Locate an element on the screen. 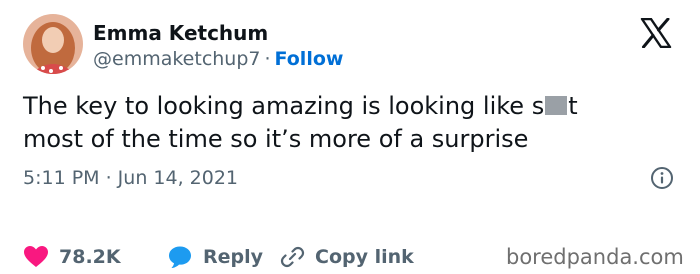 The width and height of the screenshot is (700, 274). like-count: 78.2K is located at coordinates (90, 257).